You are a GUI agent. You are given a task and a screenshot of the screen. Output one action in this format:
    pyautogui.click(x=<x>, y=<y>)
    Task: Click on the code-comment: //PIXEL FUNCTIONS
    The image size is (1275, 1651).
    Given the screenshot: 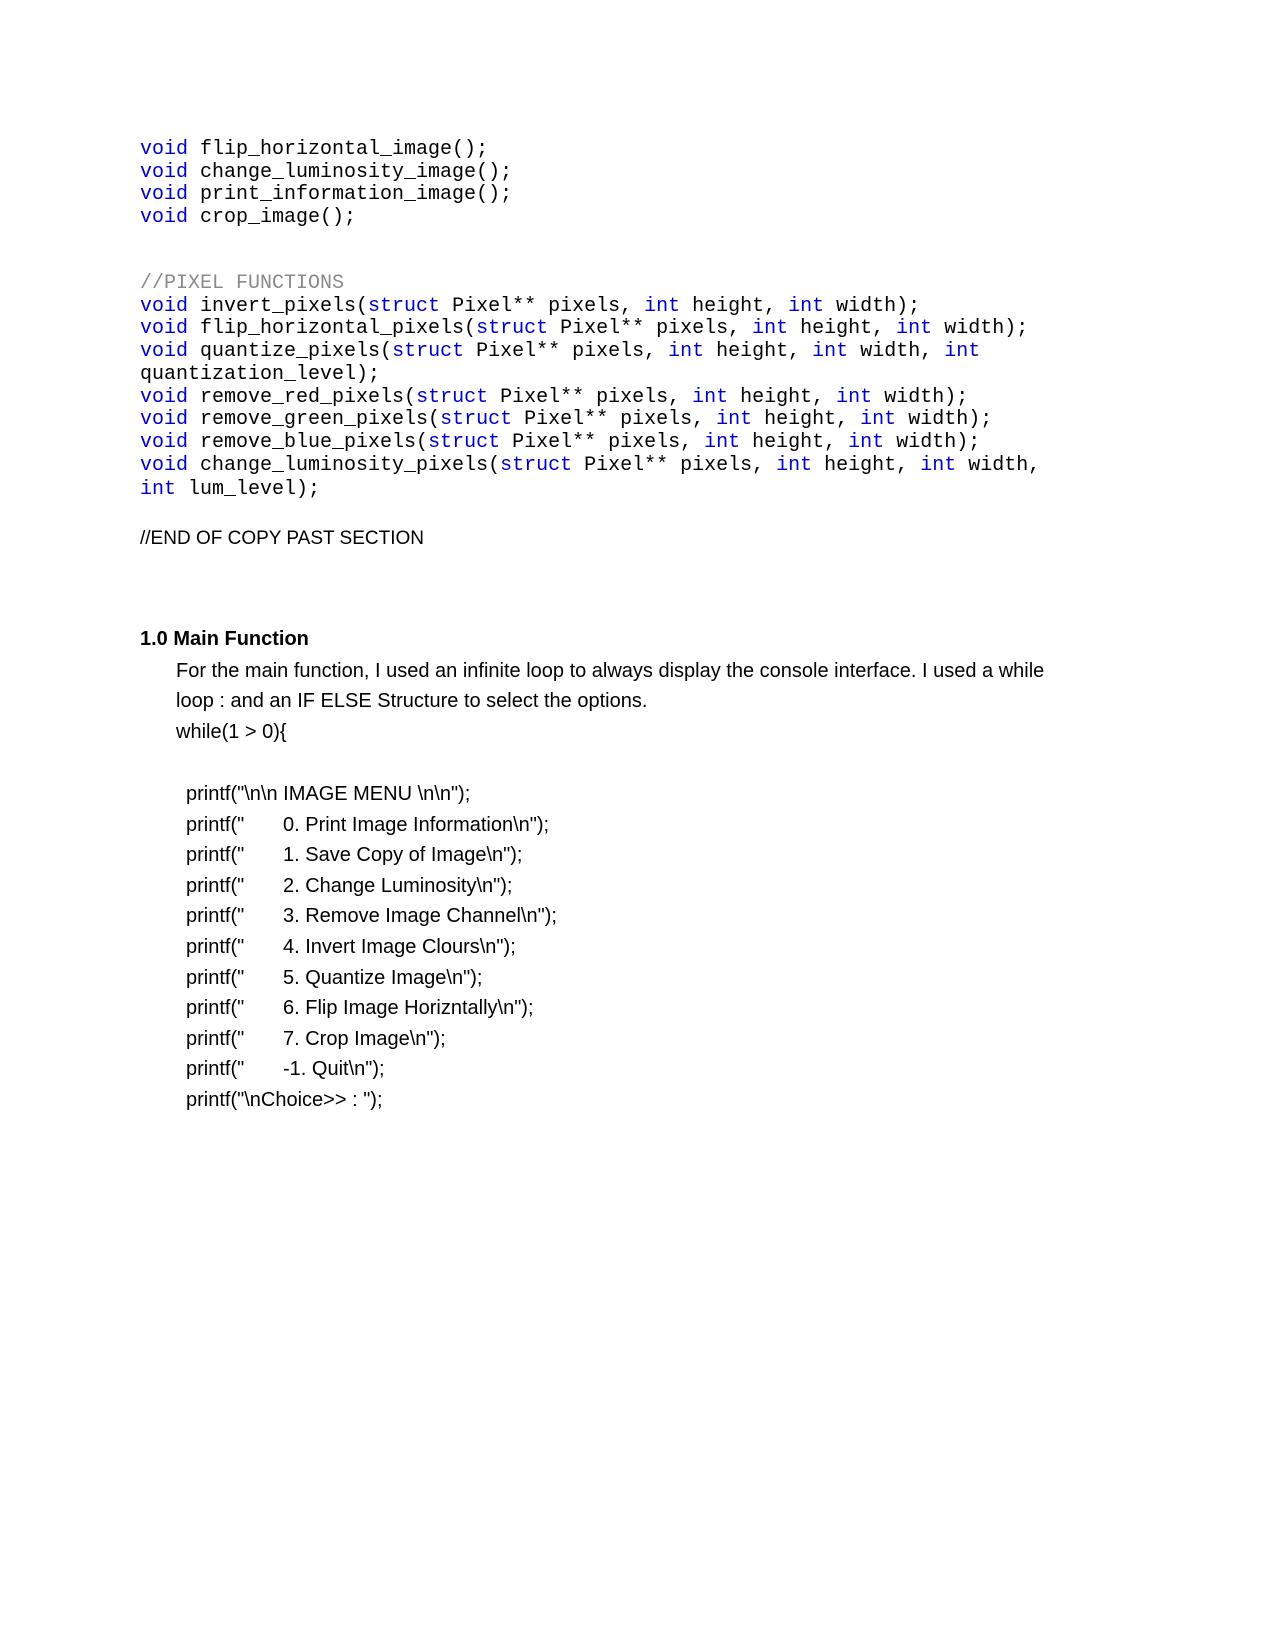 What is the action you would take?
    pyautogui.click(x=242, y=283)
    